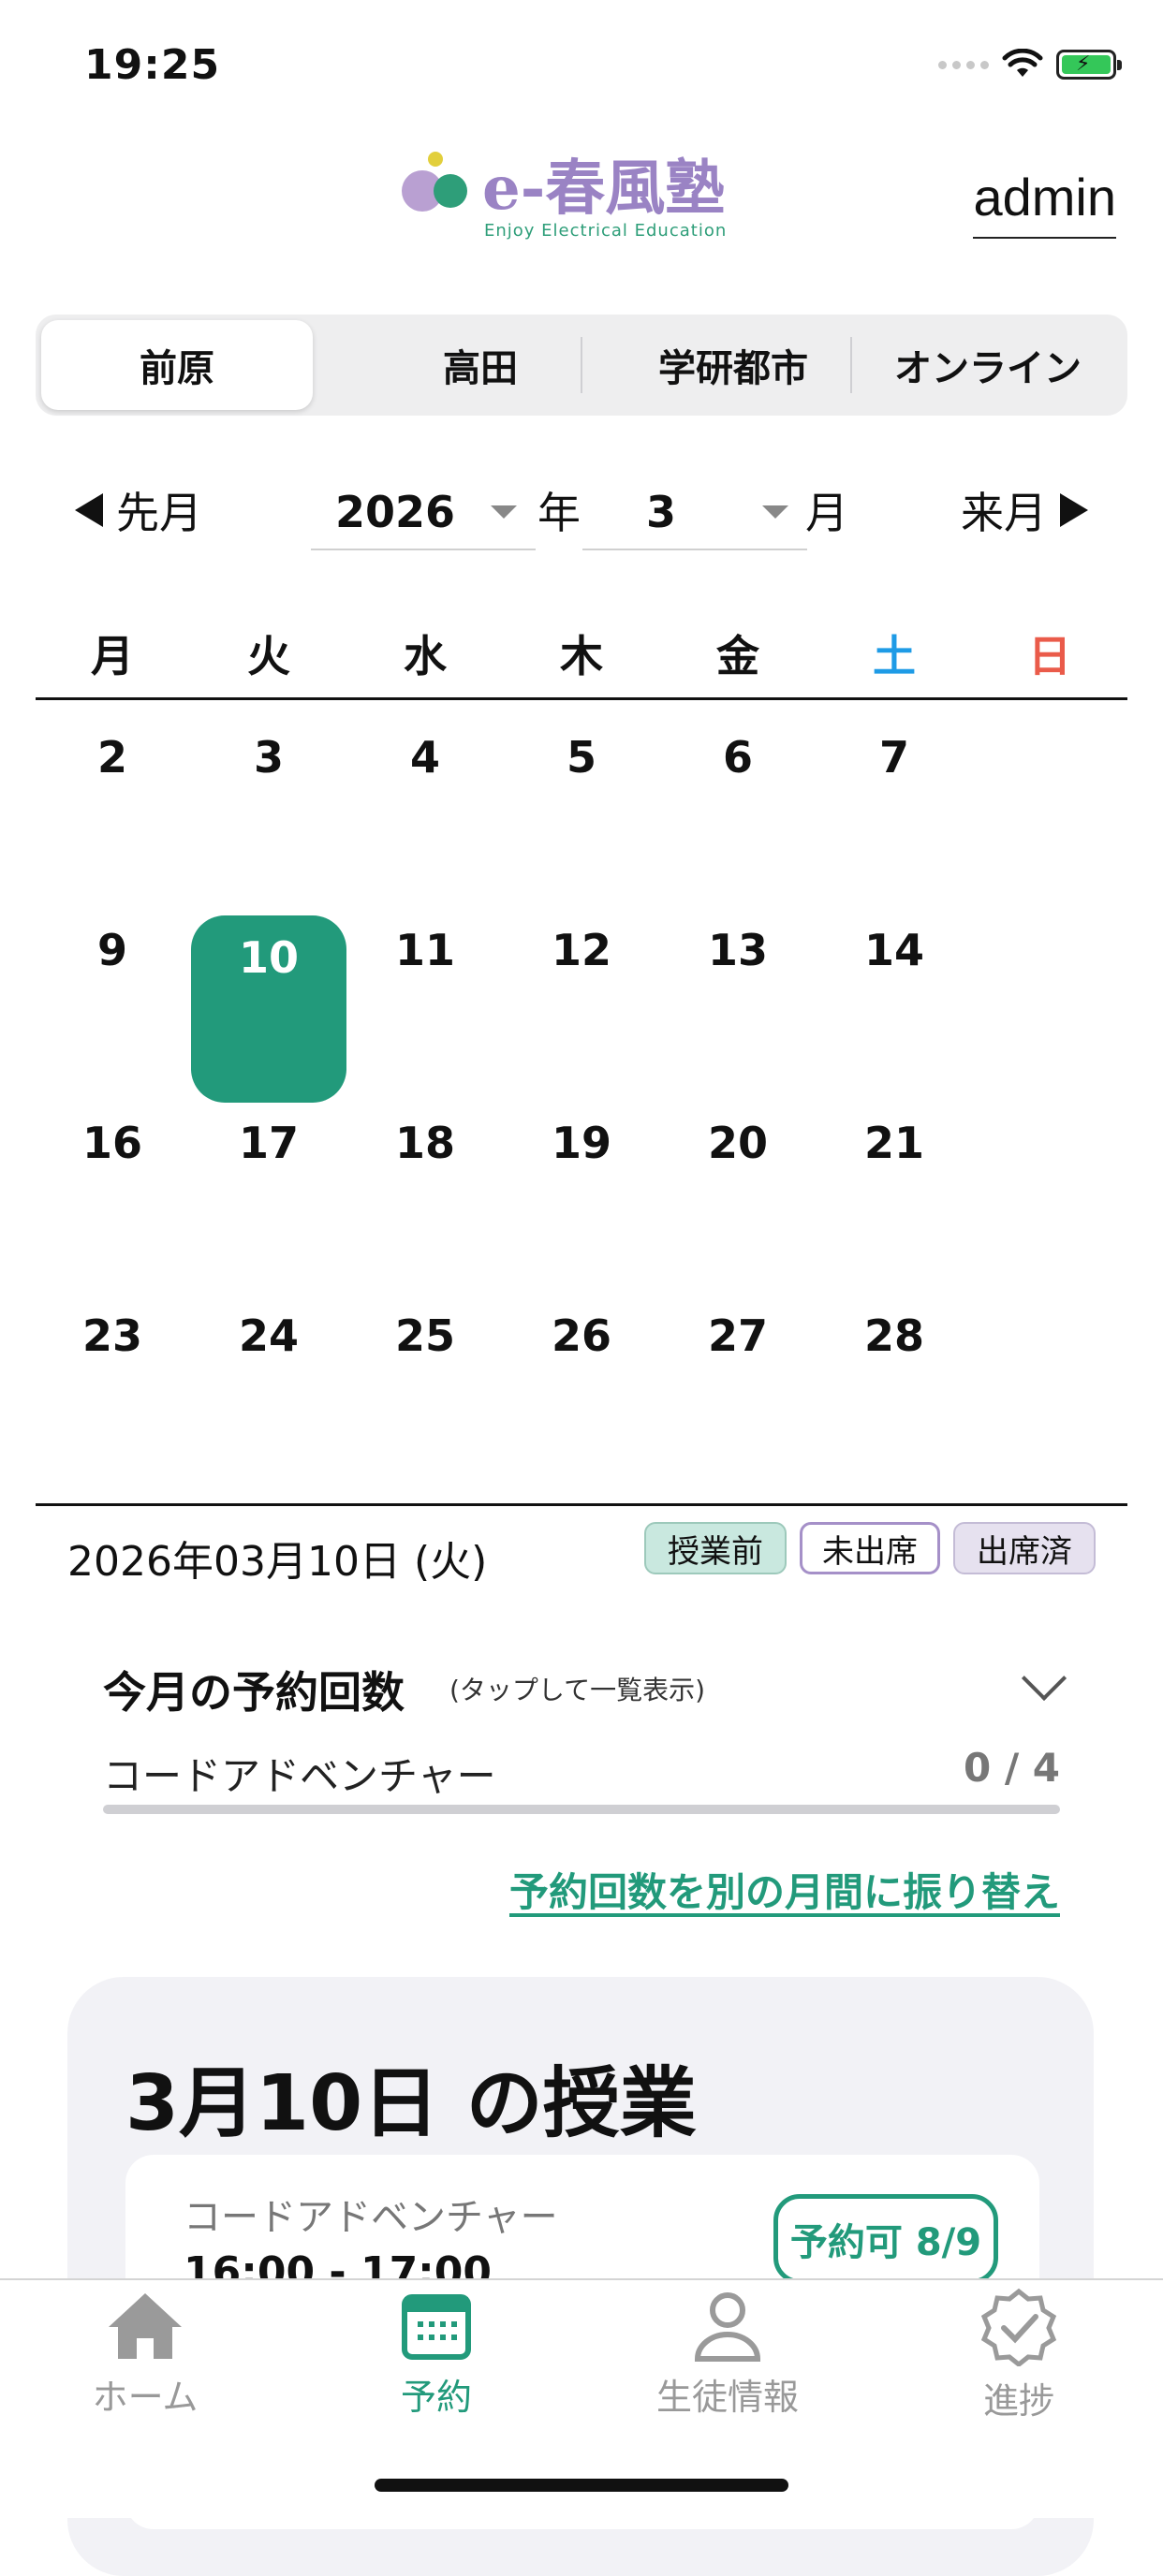 The width and height of the screenshot is (1163, 2576). I want to click on weekday-wed: 水, so click(425, 656).